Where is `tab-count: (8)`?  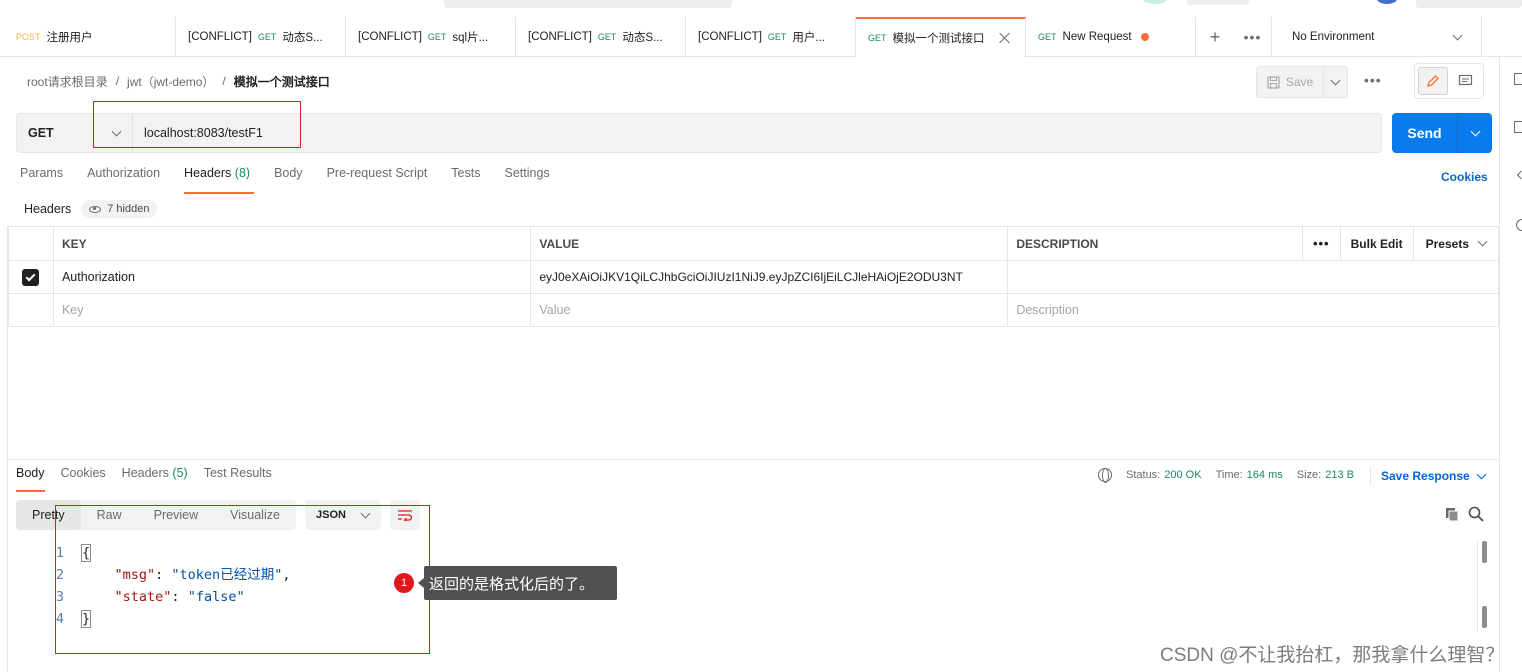 tab-count: (8) is located at coordinates (242, 173).